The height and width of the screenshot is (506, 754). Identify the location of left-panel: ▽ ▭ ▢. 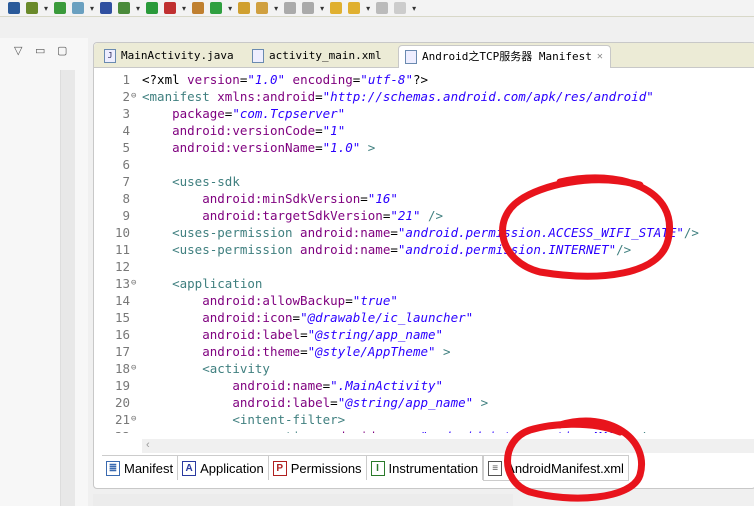
(44, 272).